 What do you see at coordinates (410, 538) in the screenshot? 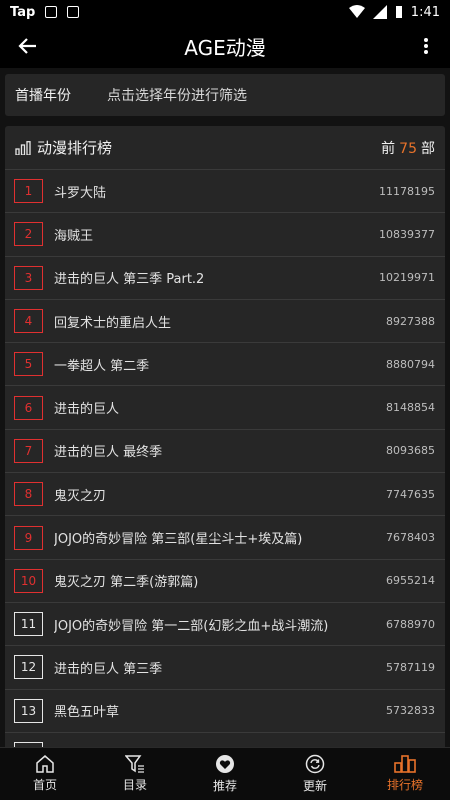
I see `view-count: 7678403` at bounding box center [410, 538].